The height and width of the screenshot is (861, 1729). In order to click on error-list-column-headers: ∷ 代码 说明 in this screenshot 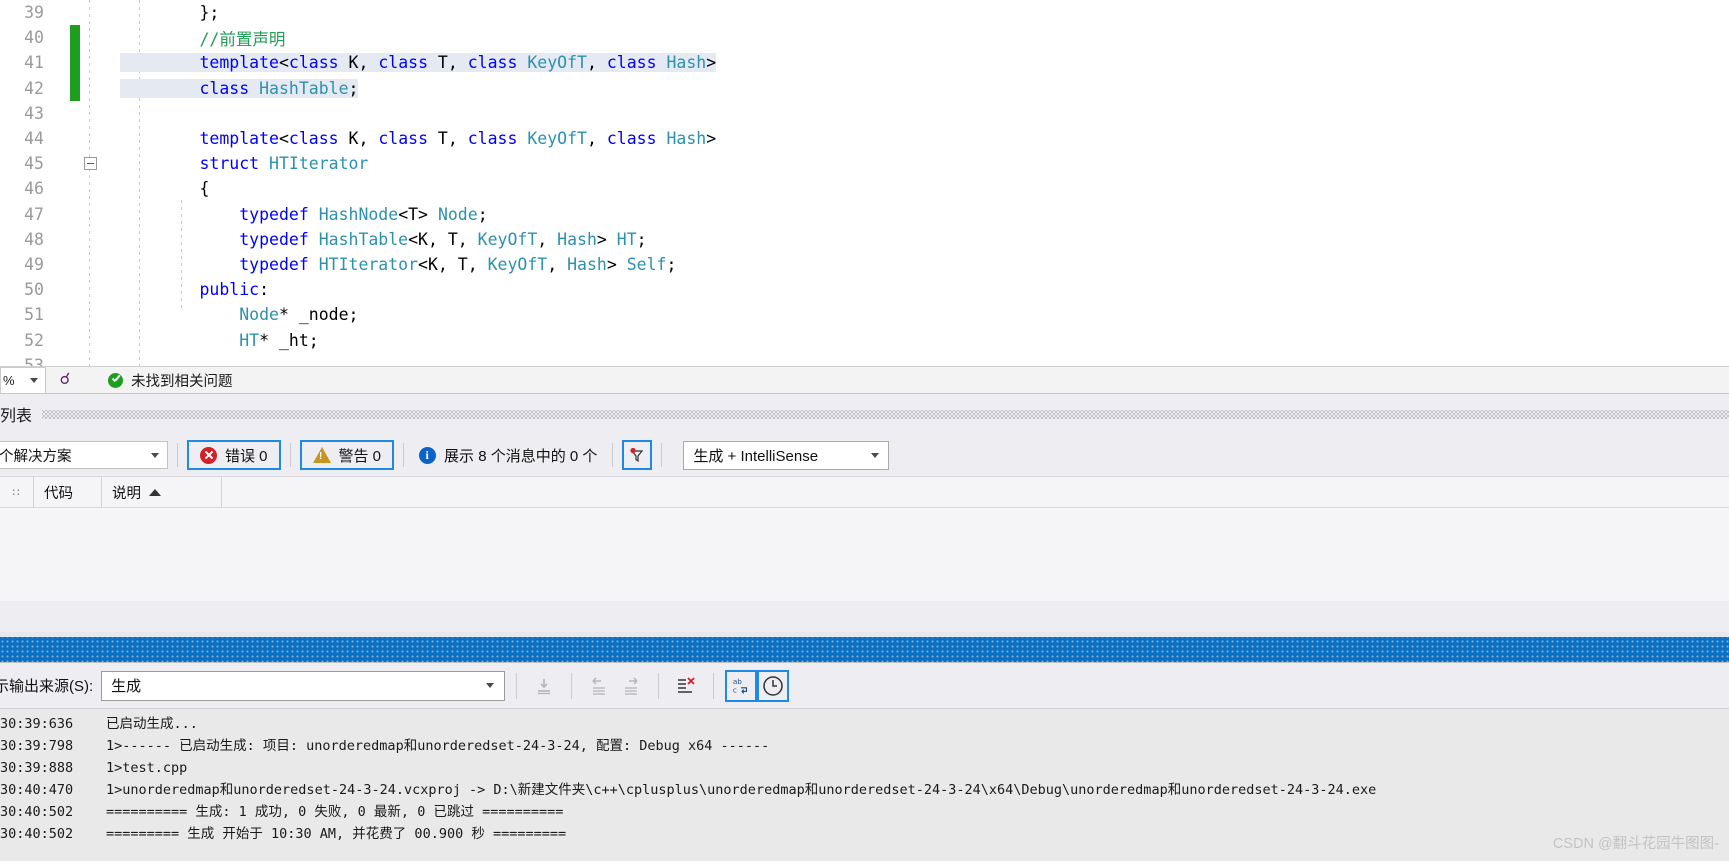, I will do `click(864, 492)`.